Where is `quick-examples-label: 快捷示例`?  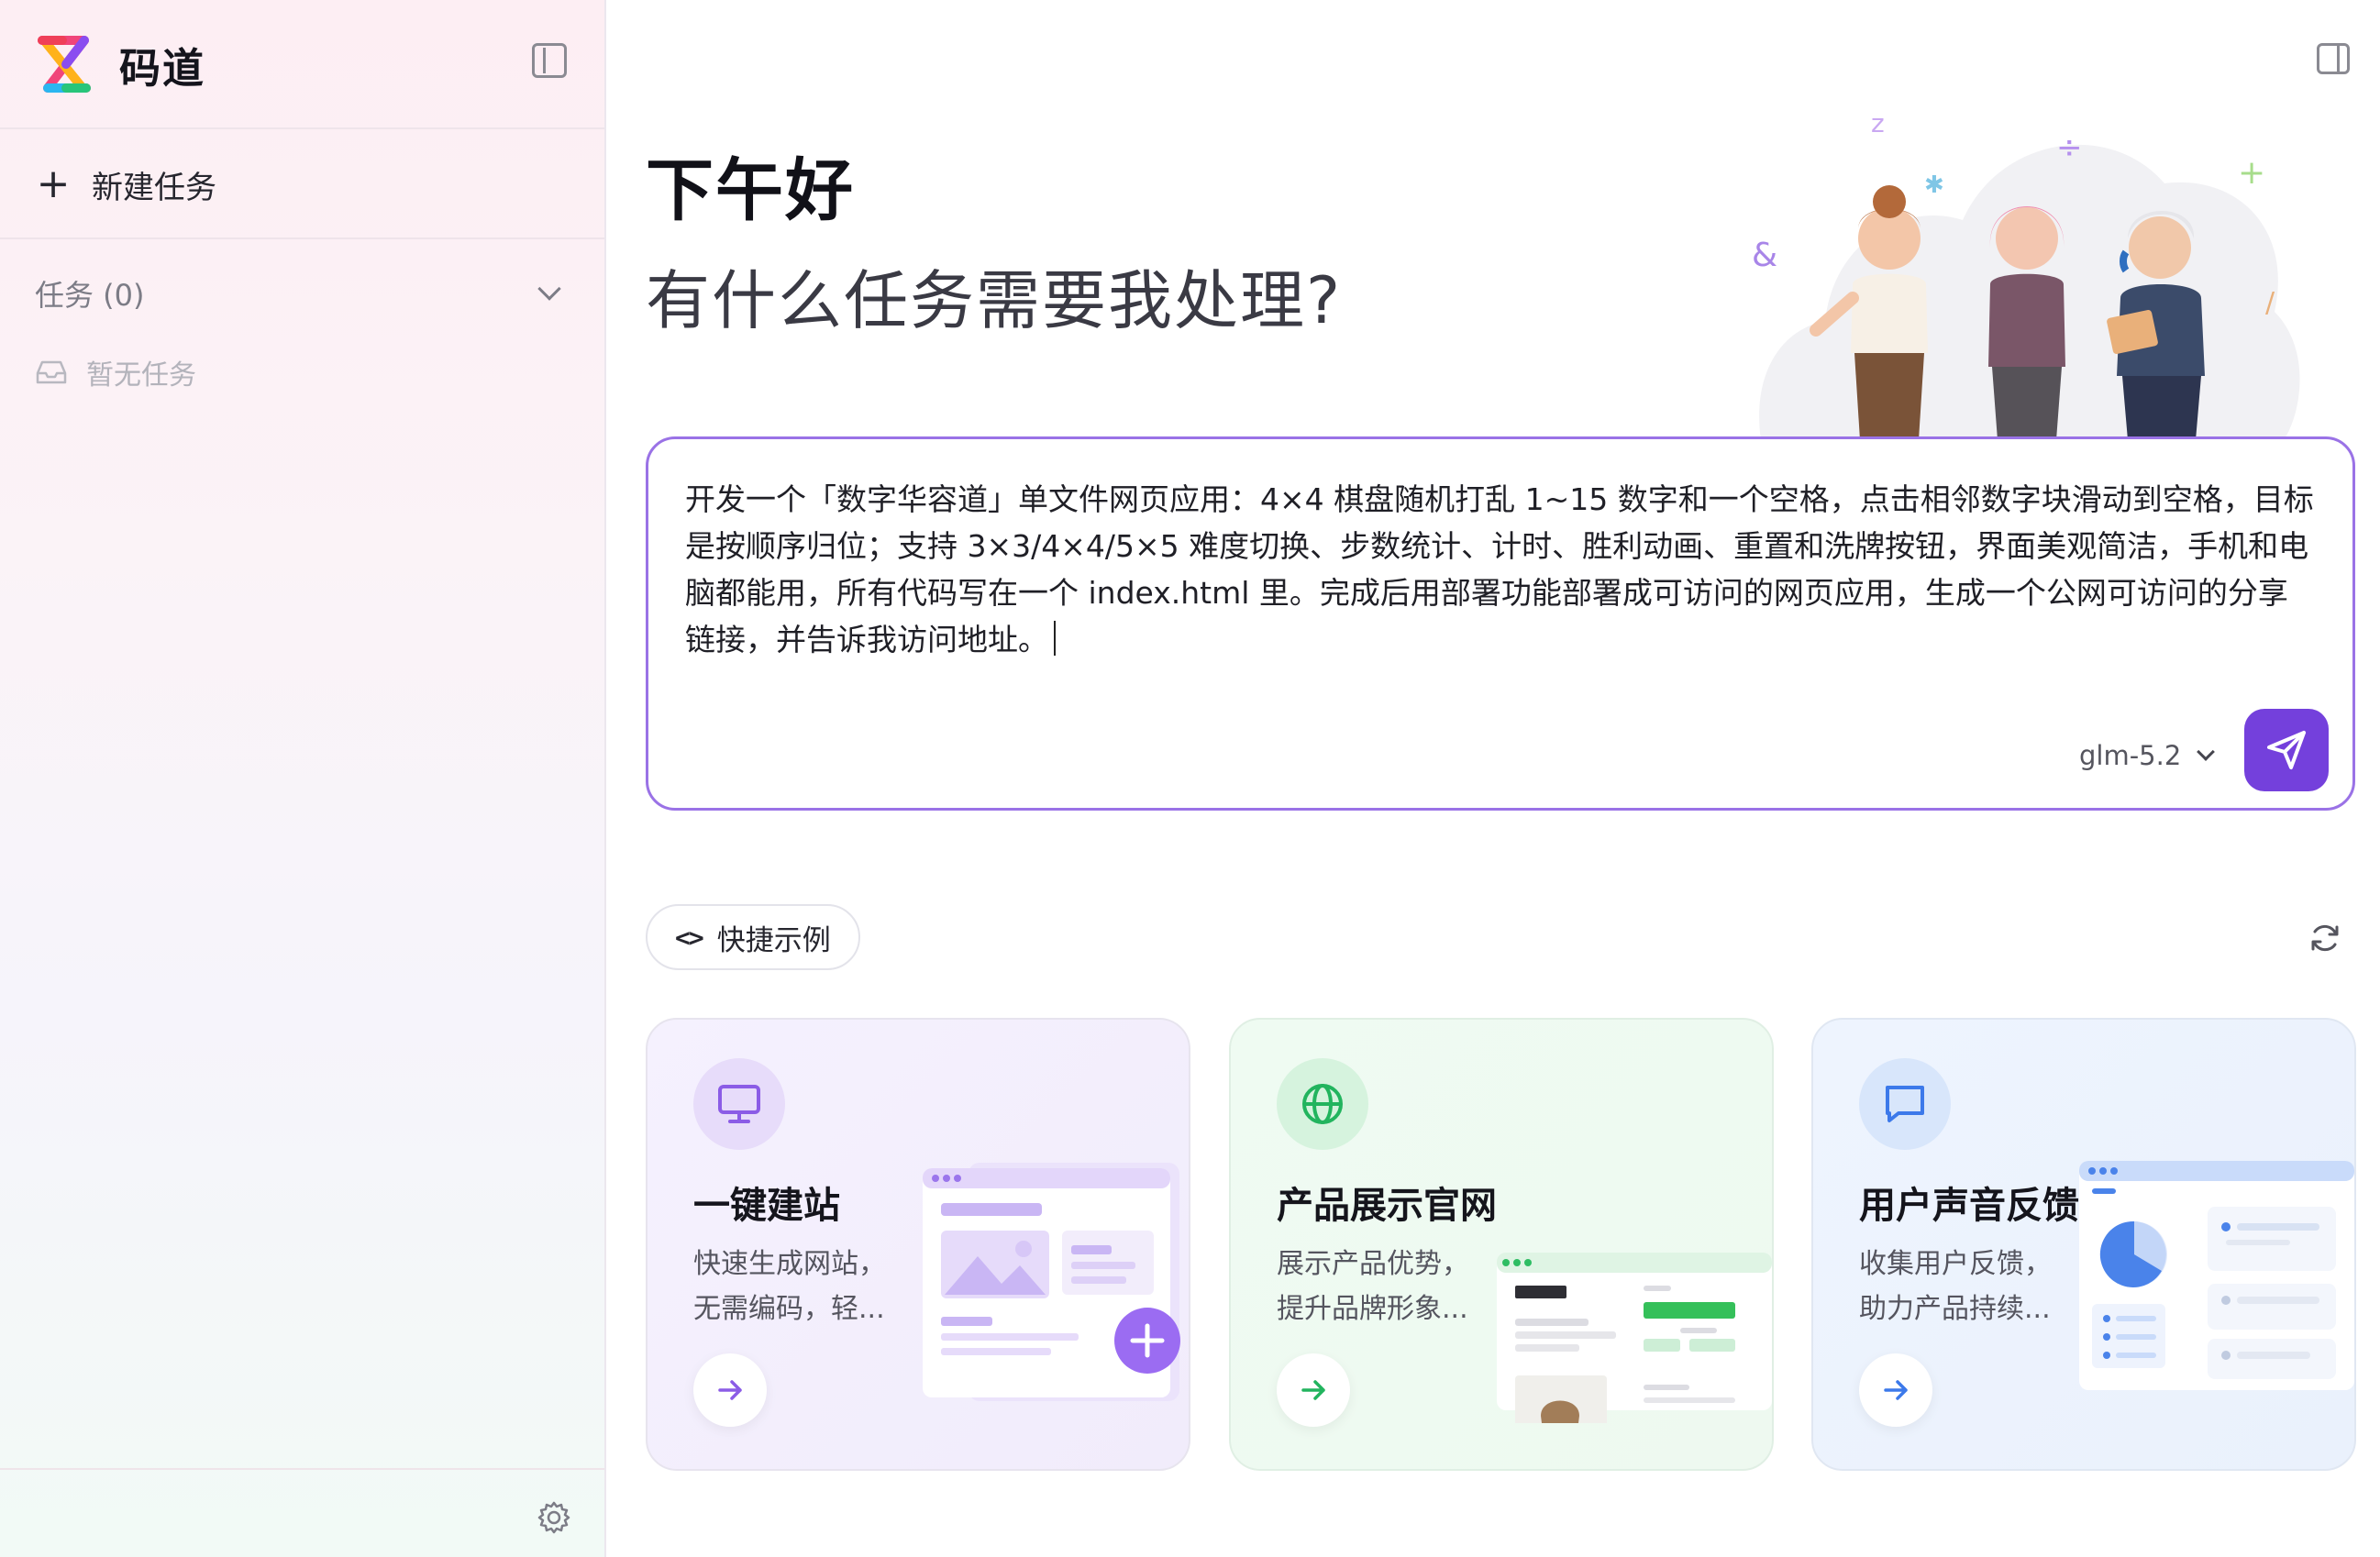 quick-examples-label: 快捷示例 is located at coordinates (773, 940).